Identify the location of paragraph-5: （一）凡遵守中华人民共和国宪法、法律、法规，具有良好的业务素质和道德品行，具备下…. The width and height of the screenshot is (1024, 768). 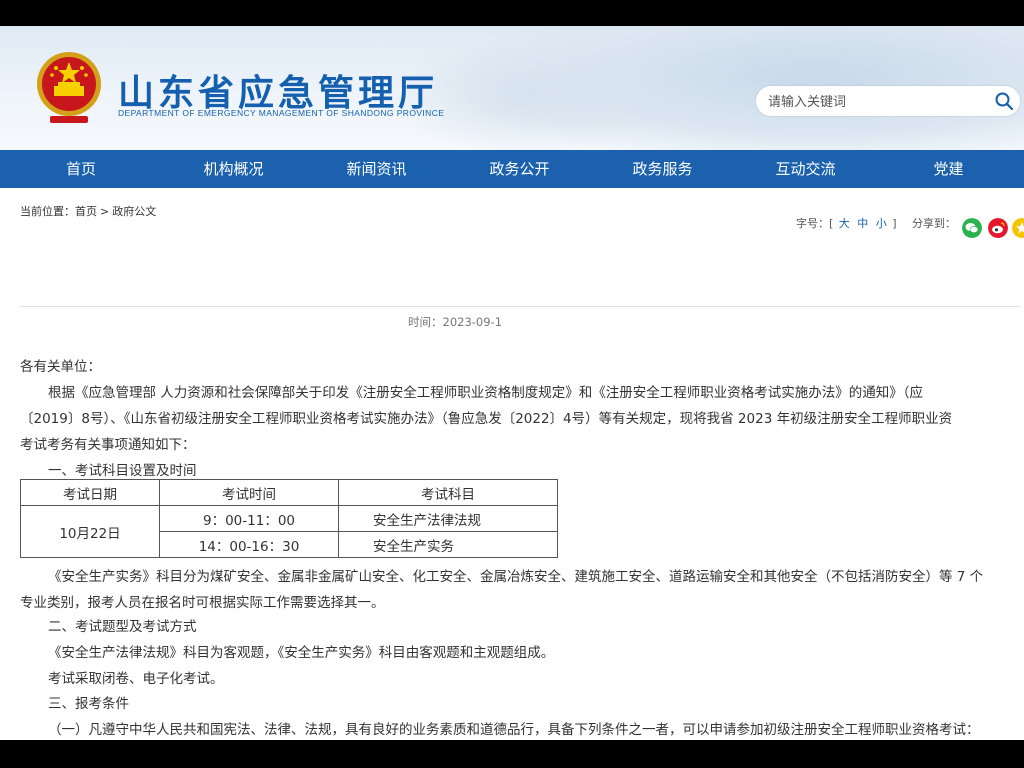
(514, 730).